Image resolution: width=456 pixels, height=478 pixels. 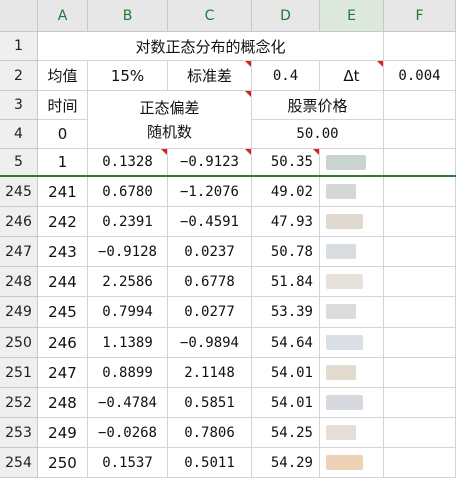 What do you see at coordinates (19, 373) in the screenshot?
I see `row-header: 251` at bounding box center [19, 373].